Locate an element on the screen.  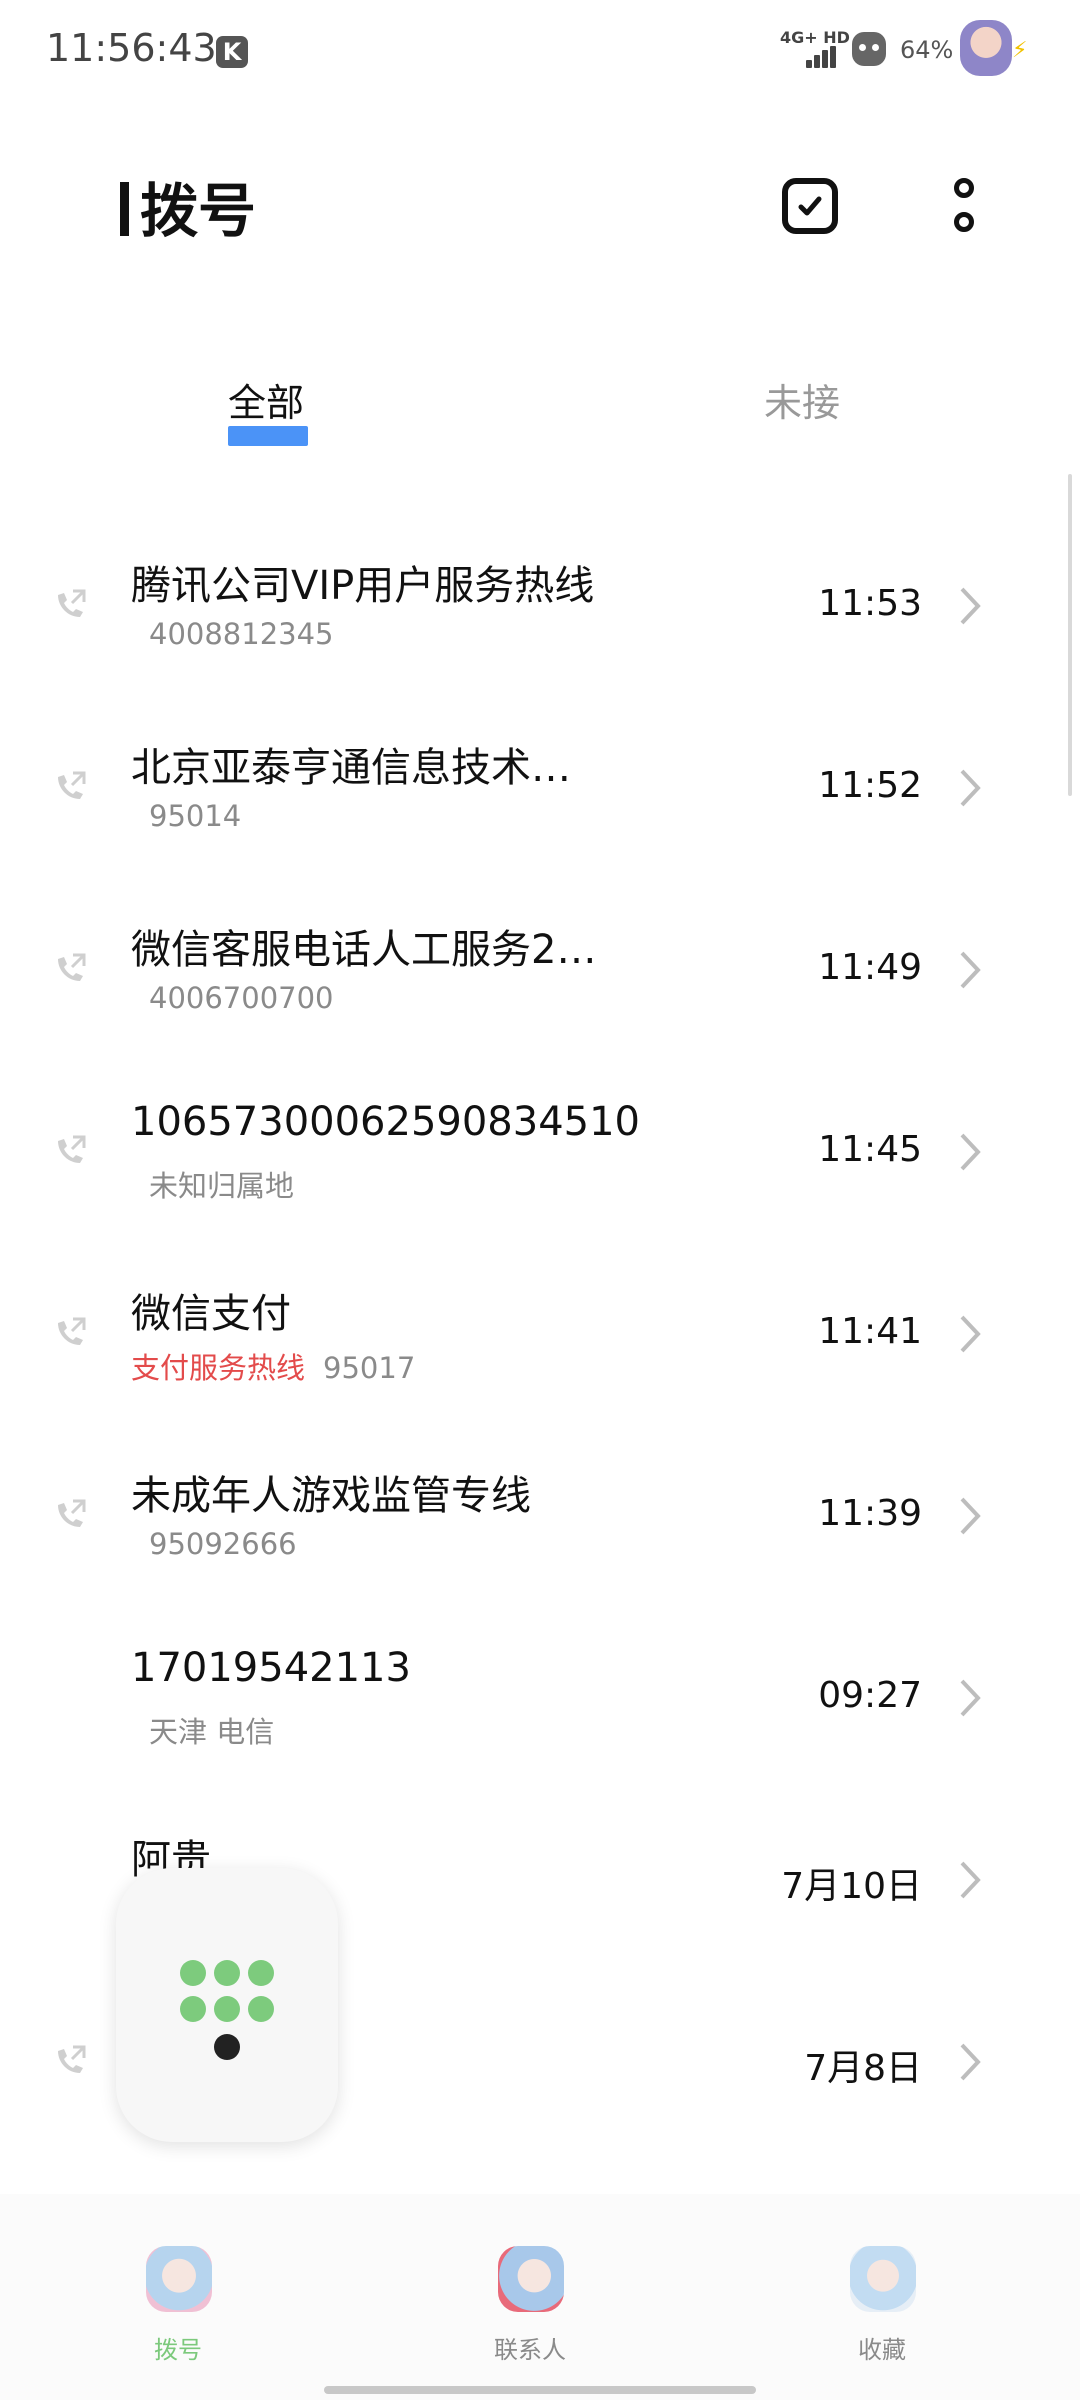
contact-subtitle: 4006700700 is located at coordinates (232, 998).